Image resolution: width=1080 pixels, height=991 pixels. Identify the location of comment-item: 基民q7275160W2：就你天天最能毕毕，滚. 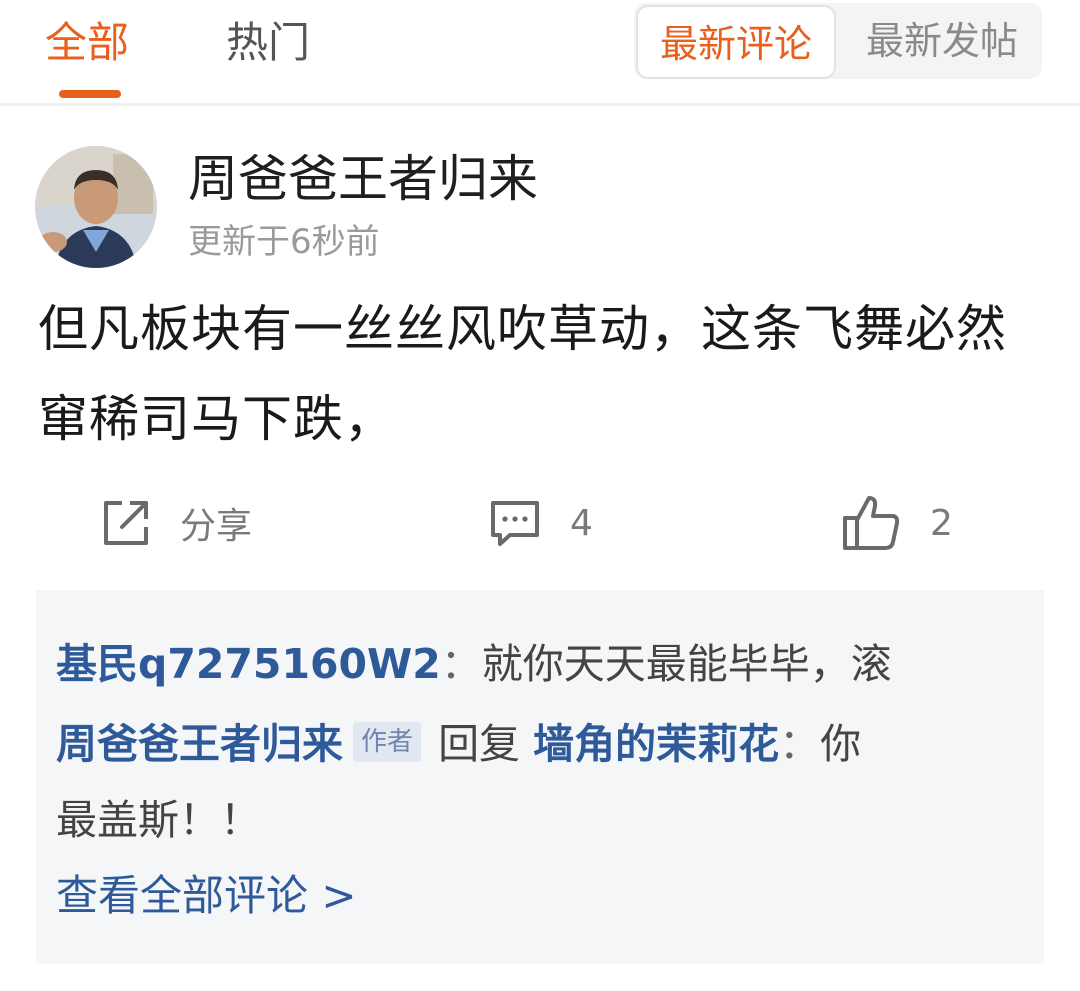
(474, 664).